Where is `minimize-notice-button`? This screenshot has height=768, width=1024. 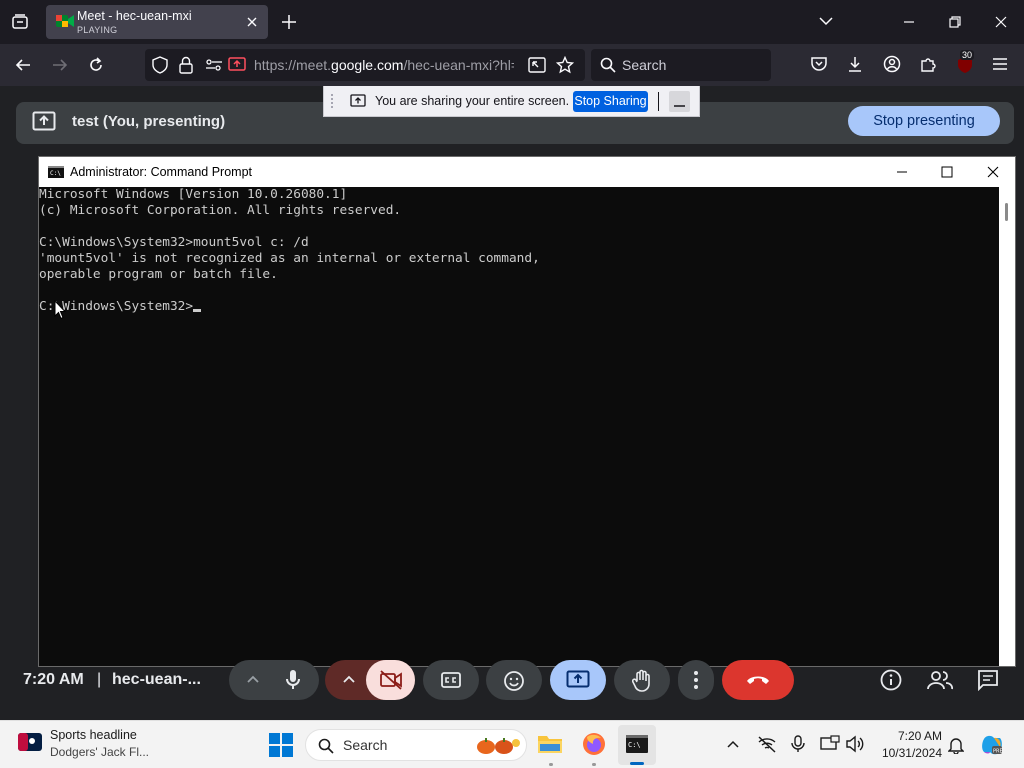
minimize-notice-button is located at coordinates (679, 101).